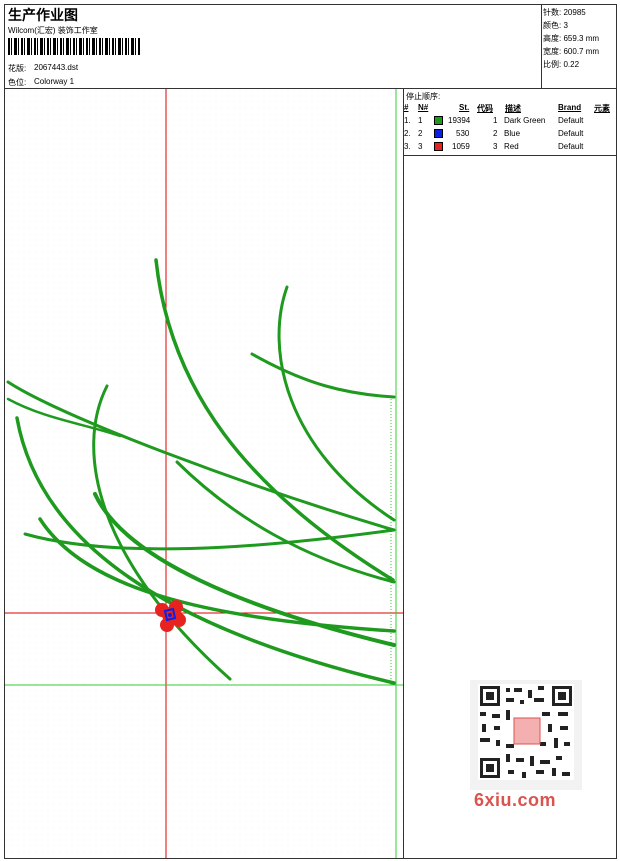 This screenshot has width=620, height=861. What do you see at coordinates (420, 146) in the screenshot?
I see `row-needle: 3` at bounding box center [420, 146].